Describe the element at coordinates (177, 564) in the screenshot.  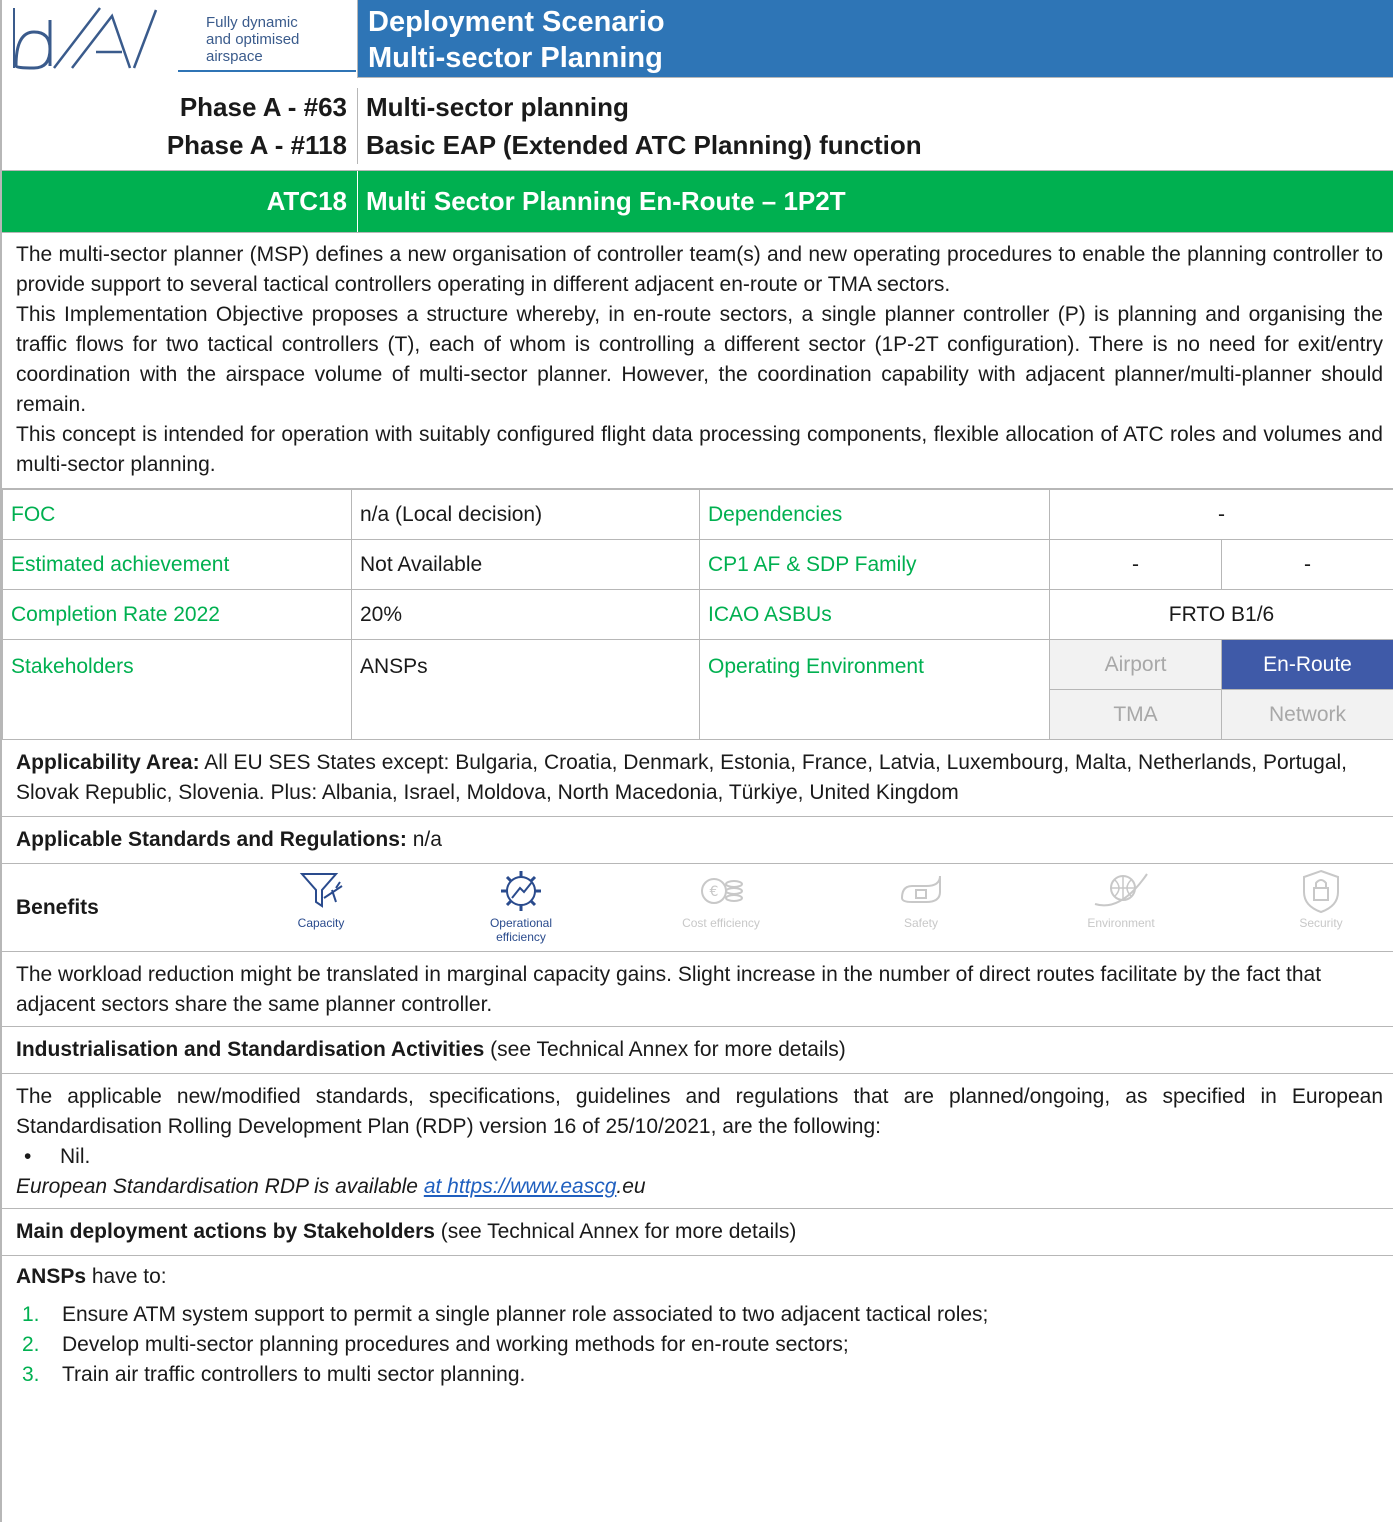
I see `estimated-achievement-label: Estimated achievement` at that location.